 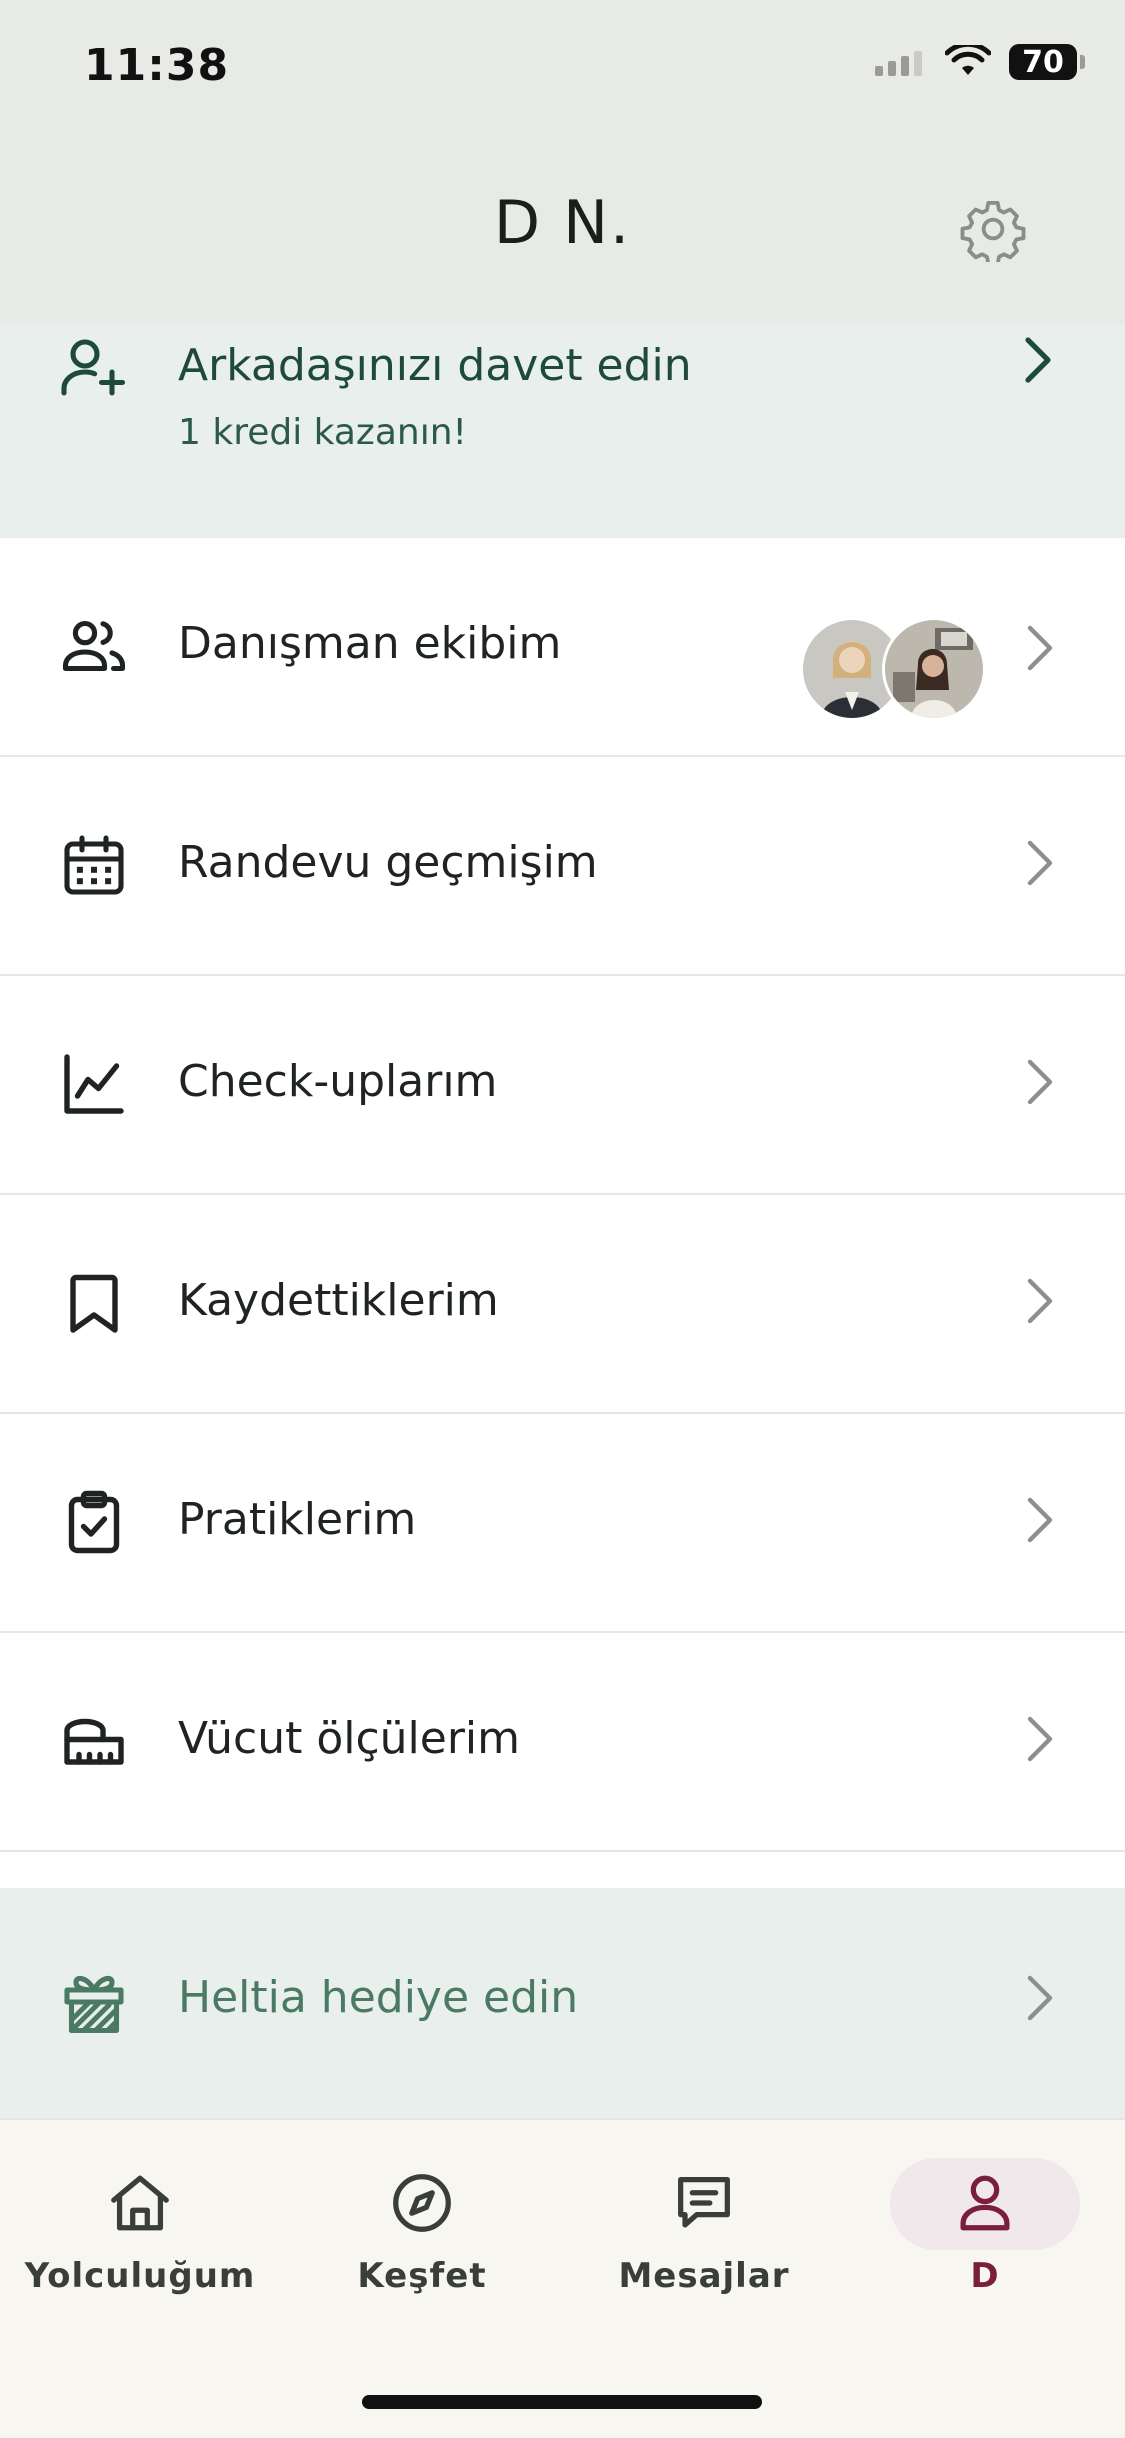 I want to click on home-indicator, so click(x=562, y=2402).